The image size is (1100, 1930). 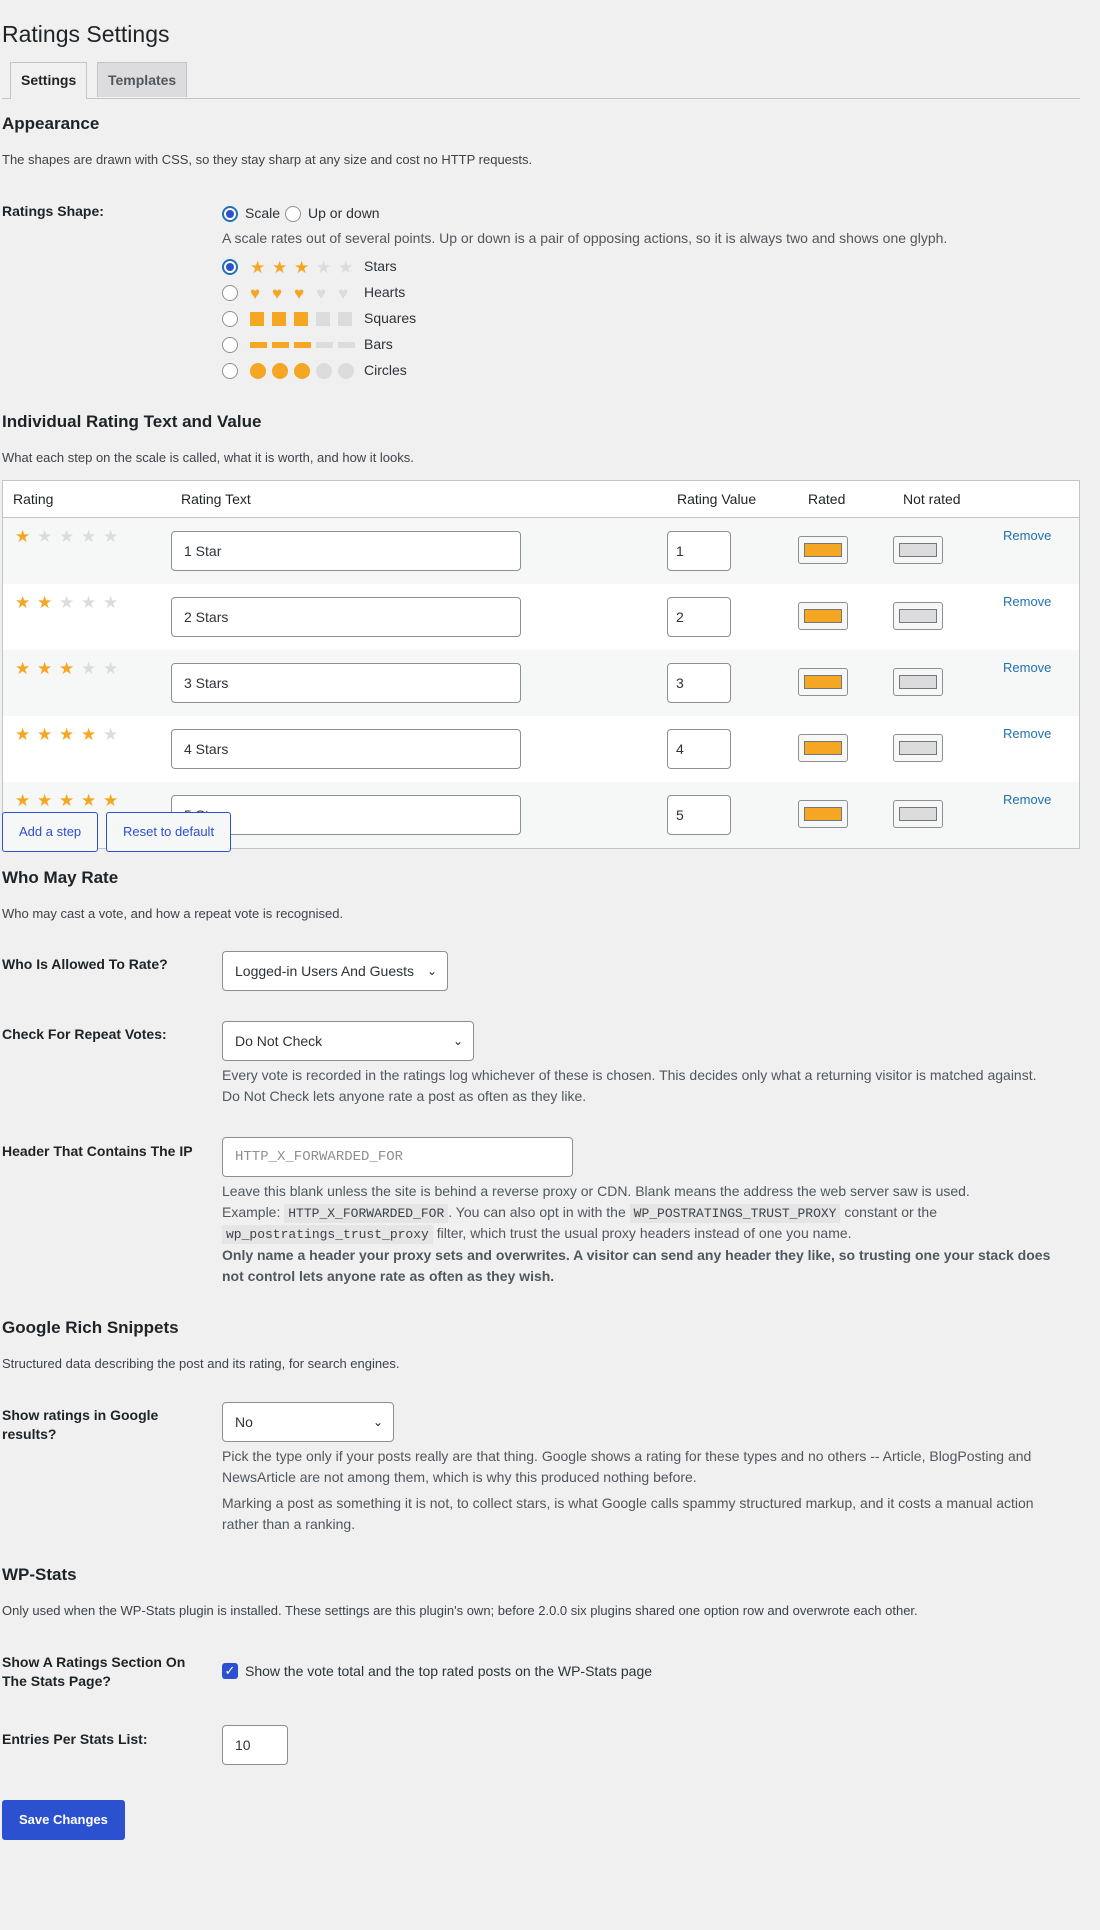 I want to click on mode-updown-label: Up or down, so click(x=344, y=213).